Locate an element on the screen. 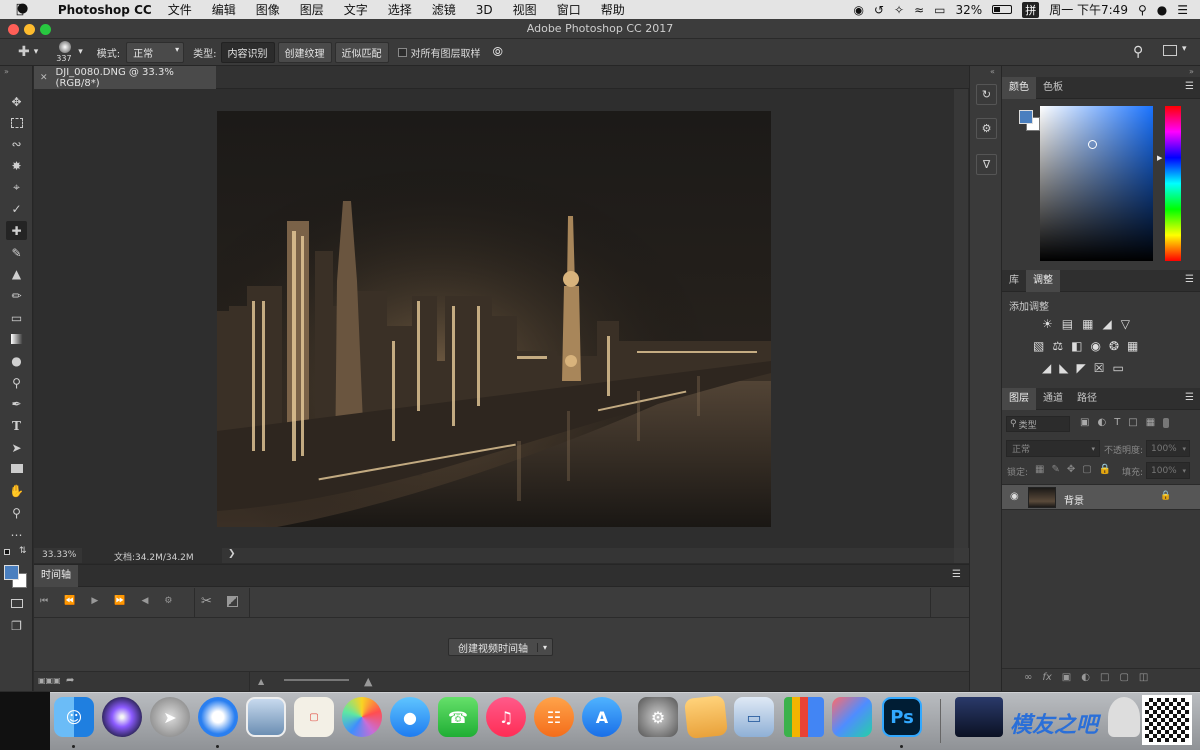  eraser-tool-icon: ▭ is located at coordinates (16, 317).